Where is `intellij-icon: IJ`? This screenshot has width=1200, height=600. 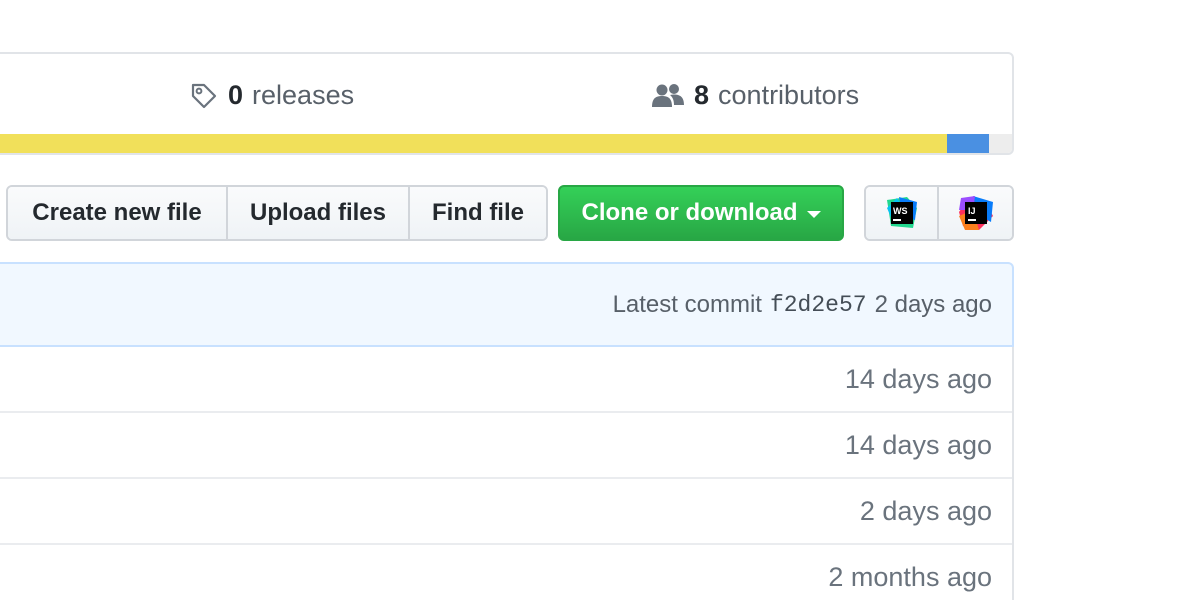 intellij-icon: IJ is located at coordinates (975, 213).